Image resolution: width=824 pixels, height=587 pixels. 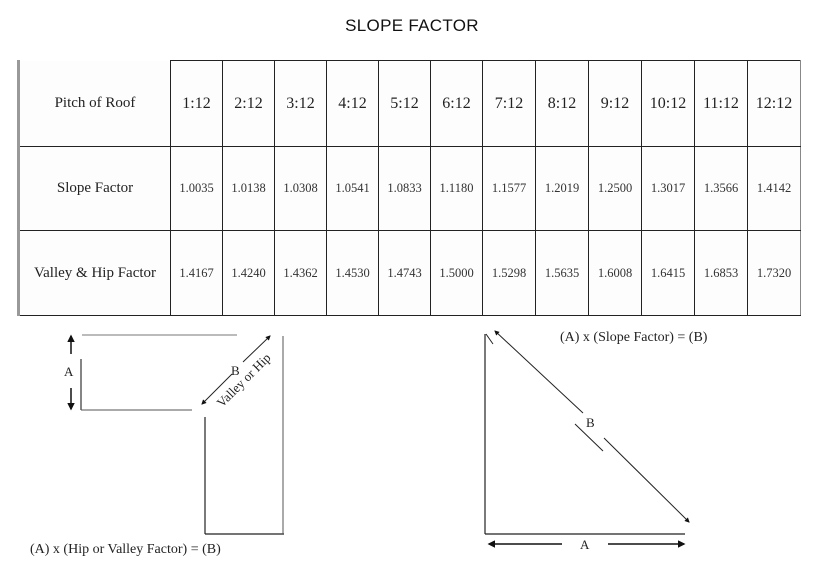 I want to click on slope-factor-cell: 1.1180, so click(x=456, y=188).